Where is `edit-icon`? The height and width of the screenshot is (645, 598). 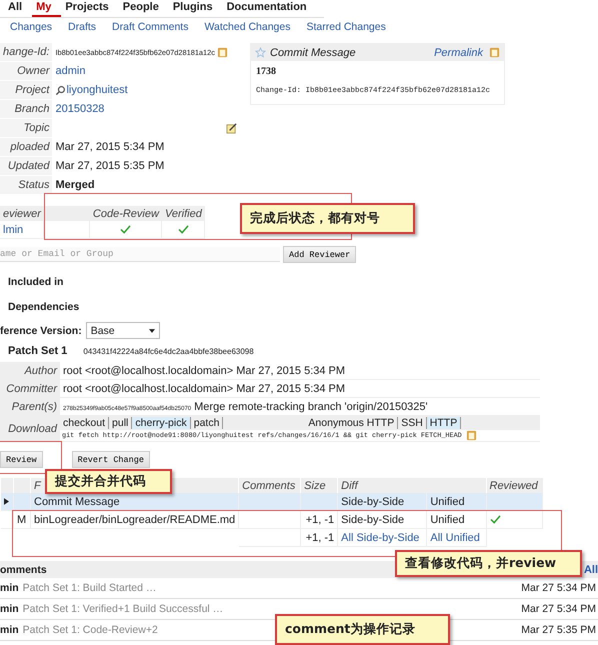
edit-icon is located at coordinates (231, 128).